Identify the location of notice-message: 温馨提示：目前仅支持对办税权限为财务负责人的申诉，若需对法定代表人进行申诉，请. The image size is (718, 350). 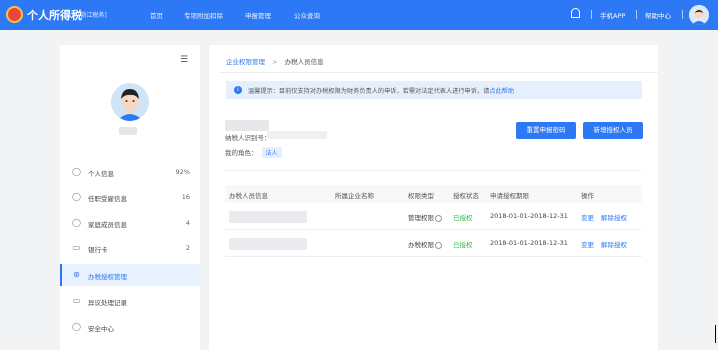
(369, 91).